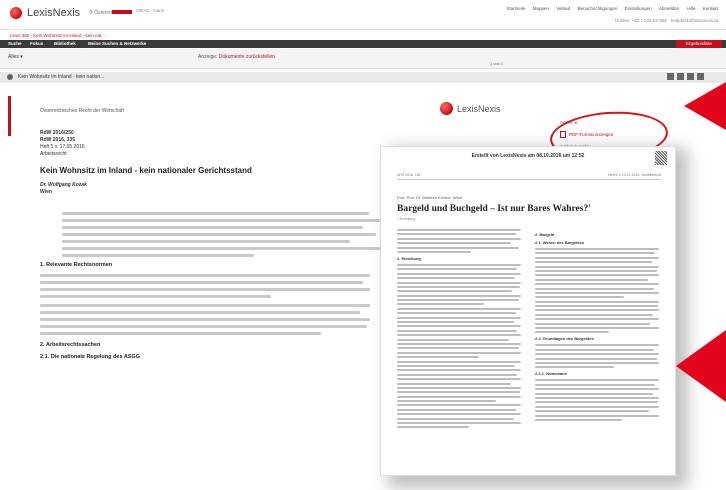 Image resolution: width=726 pixels, height=490 pixels. What do you see at coordinates (57, 133) in the screenshot?
I see `ref-line: RdW 2016/250` at bounding box center [57, 133].